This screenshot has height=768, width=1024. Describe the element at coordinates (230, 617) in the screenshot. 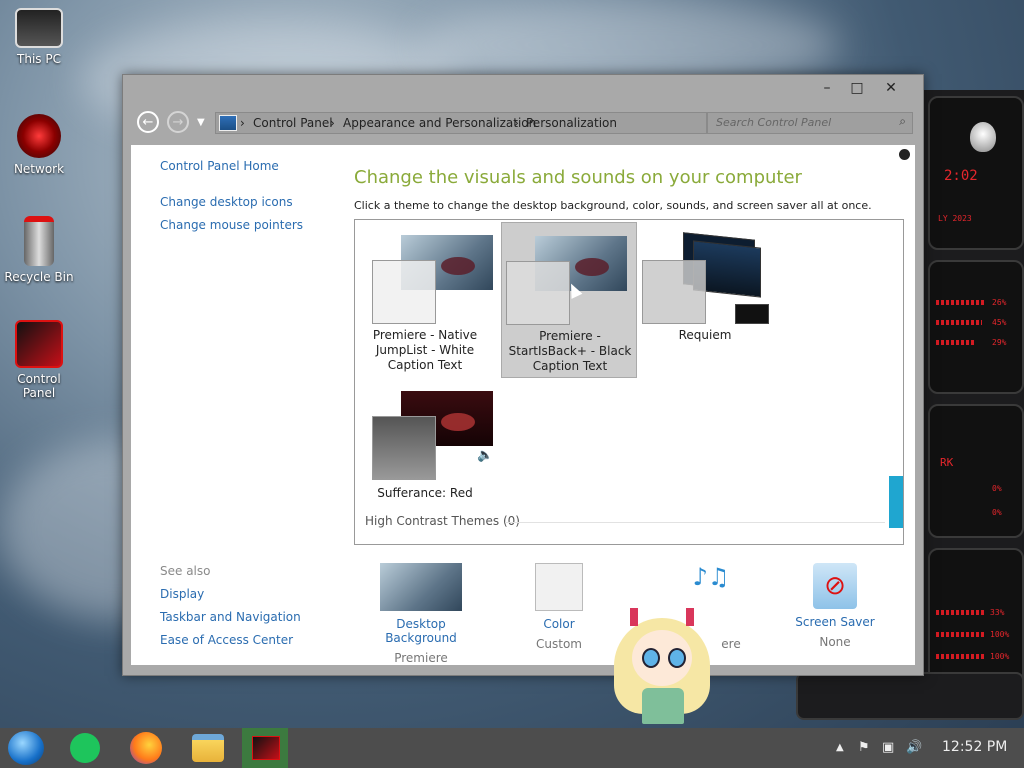

I see `taskbar-navigation-link: Taskbar and Navigation` at that location.